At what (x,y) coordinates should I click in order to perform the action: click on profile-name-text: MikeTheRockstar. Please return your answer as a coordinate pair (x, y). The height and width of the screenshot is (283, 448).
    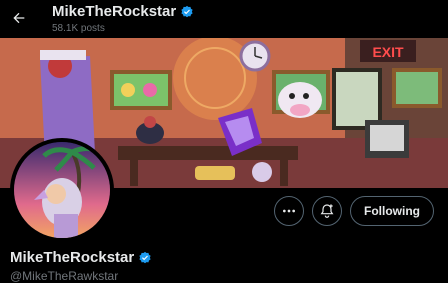
    Looking at the image, I should click on (72, 257).